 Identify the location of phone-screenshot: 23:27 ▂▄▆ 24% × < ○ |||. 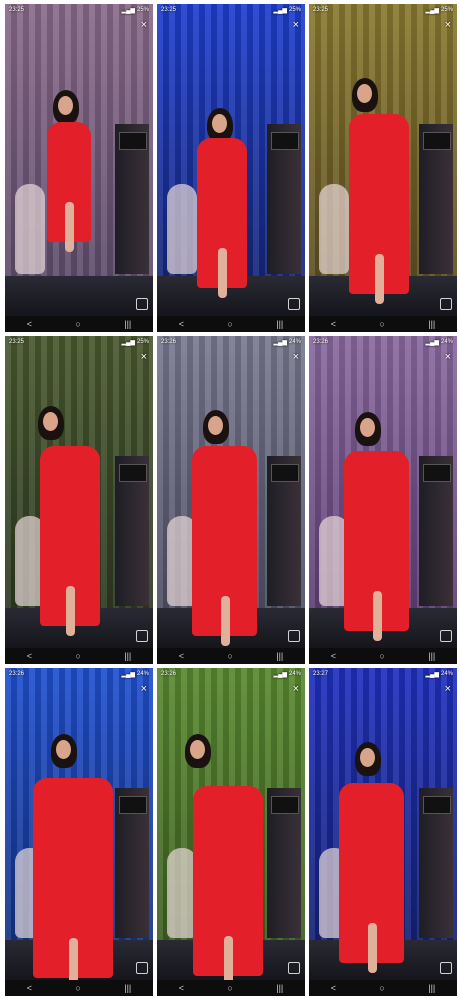
(383, 832).